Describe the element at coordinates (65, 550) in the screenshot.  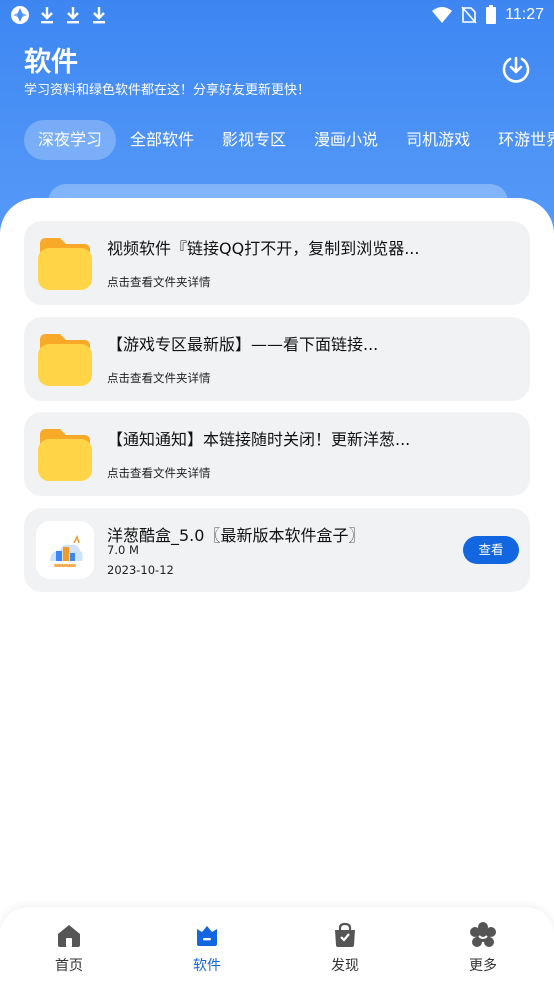
I see `onion-box-app-icon` at that location.